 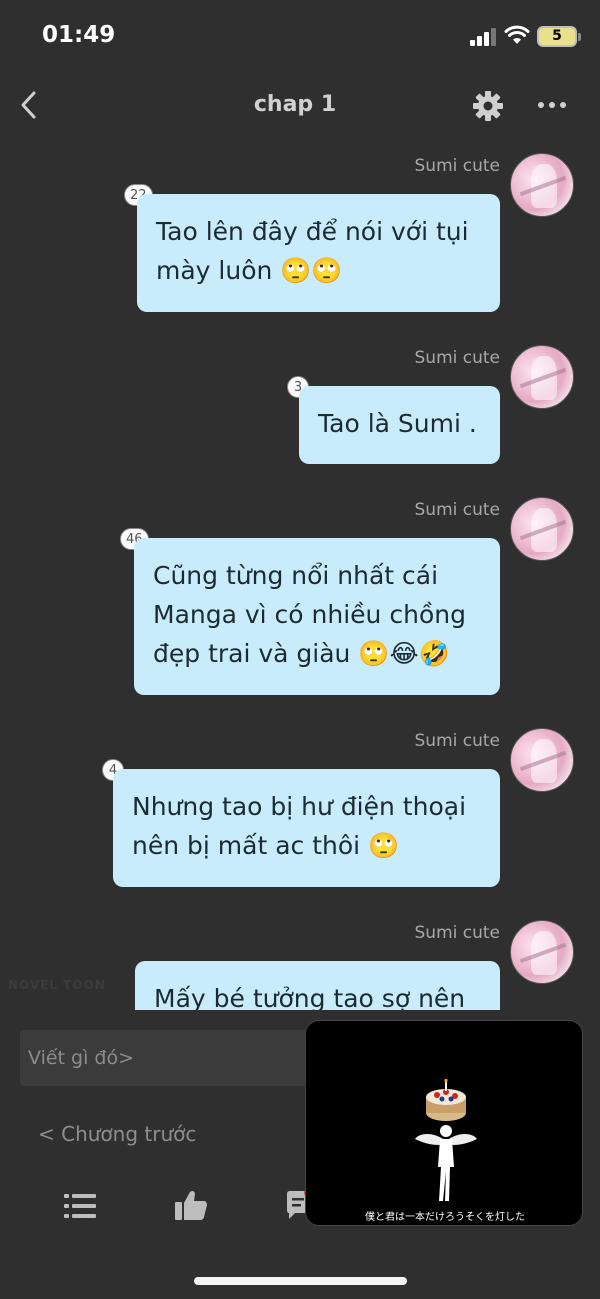 What do you see at coordinates (310, 997) in the screenshot?
I see `message-line: Mấy bé tưởng tao sợ nên` at bounding box center [310, 997].